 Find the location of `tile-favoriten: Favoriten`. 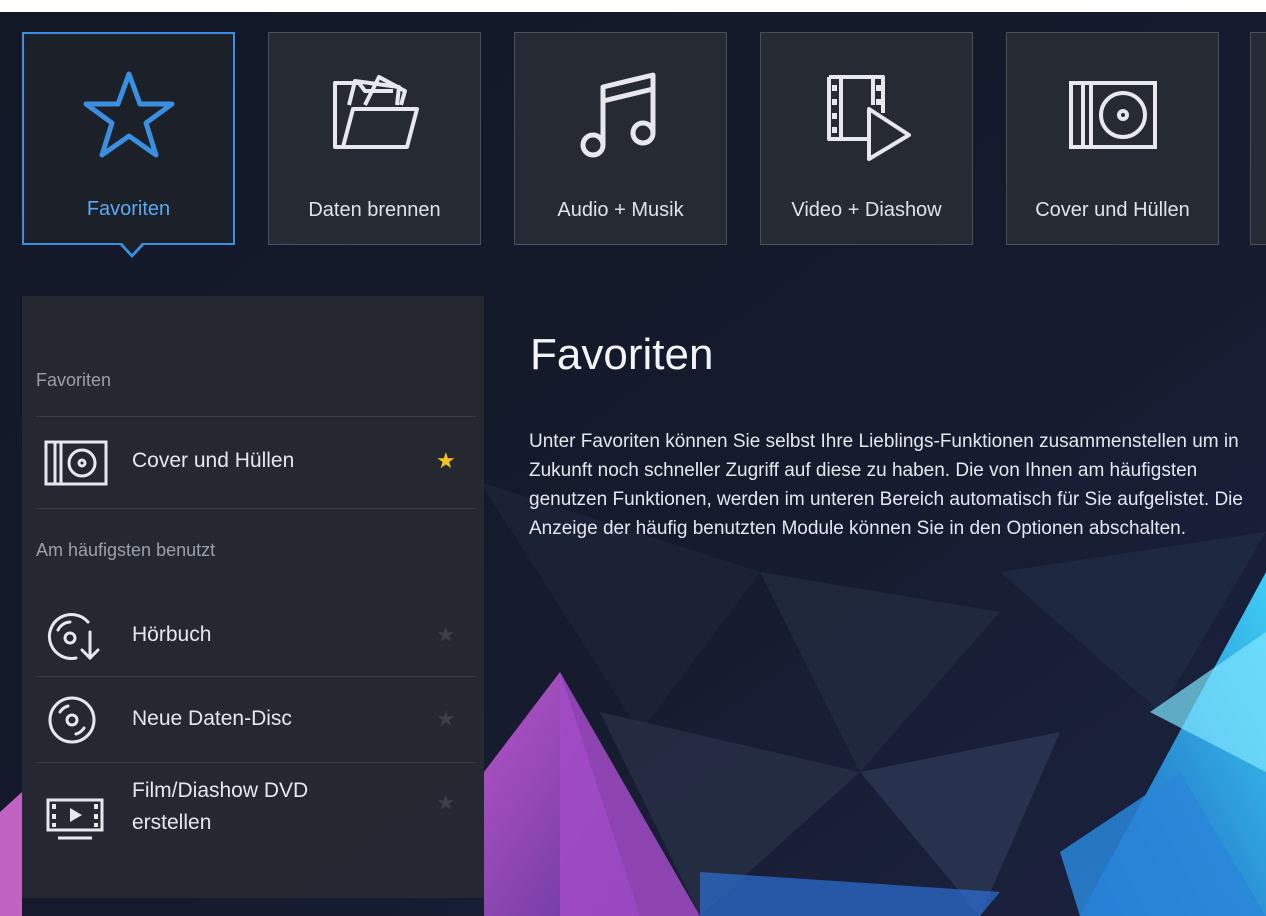

tile-favoriten: Favoriten is located at coordinates (128, 138).